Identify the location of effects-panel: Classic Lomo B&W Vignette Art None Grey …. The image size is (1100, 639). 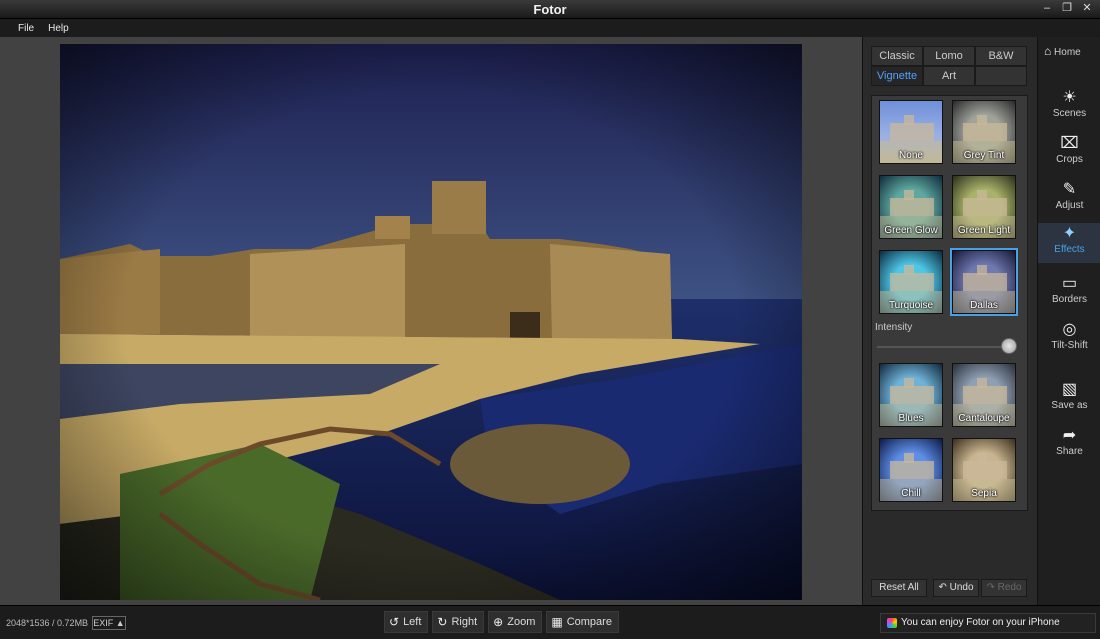
(949, 321).